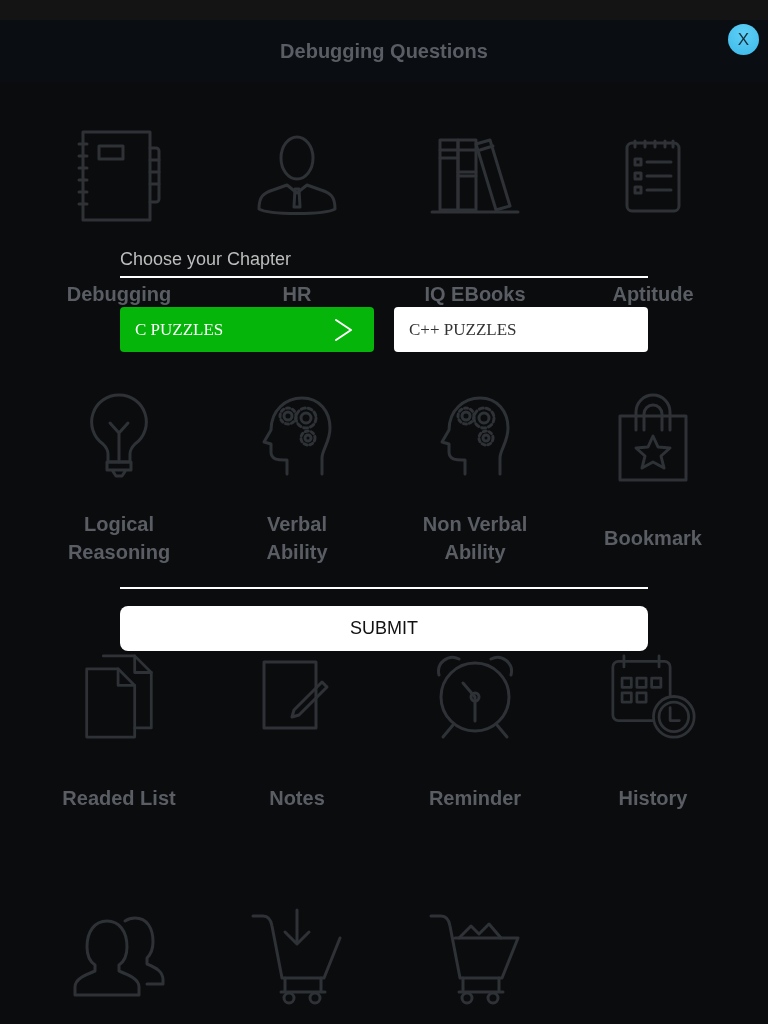 Image resolution: width=768 pixels, height=1024 pixels. What do you see at coordinates (653, 294) in the screenshot?
I see `tile-label: Aptitude` at bounding box center [653, 294].